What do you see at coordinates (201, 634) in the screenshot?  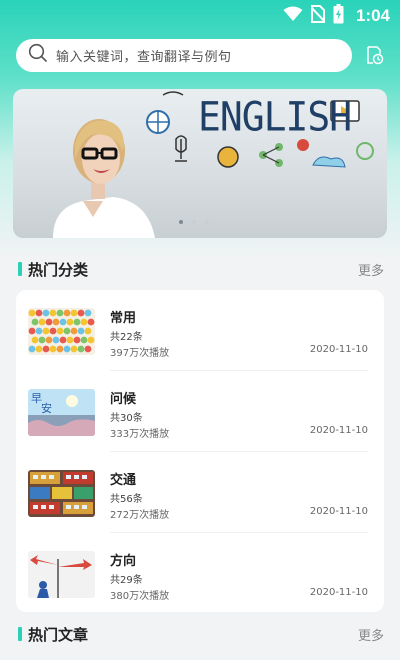 I see `hot-articles-header: 热门文章 更多` at bounding box center [201, 634].